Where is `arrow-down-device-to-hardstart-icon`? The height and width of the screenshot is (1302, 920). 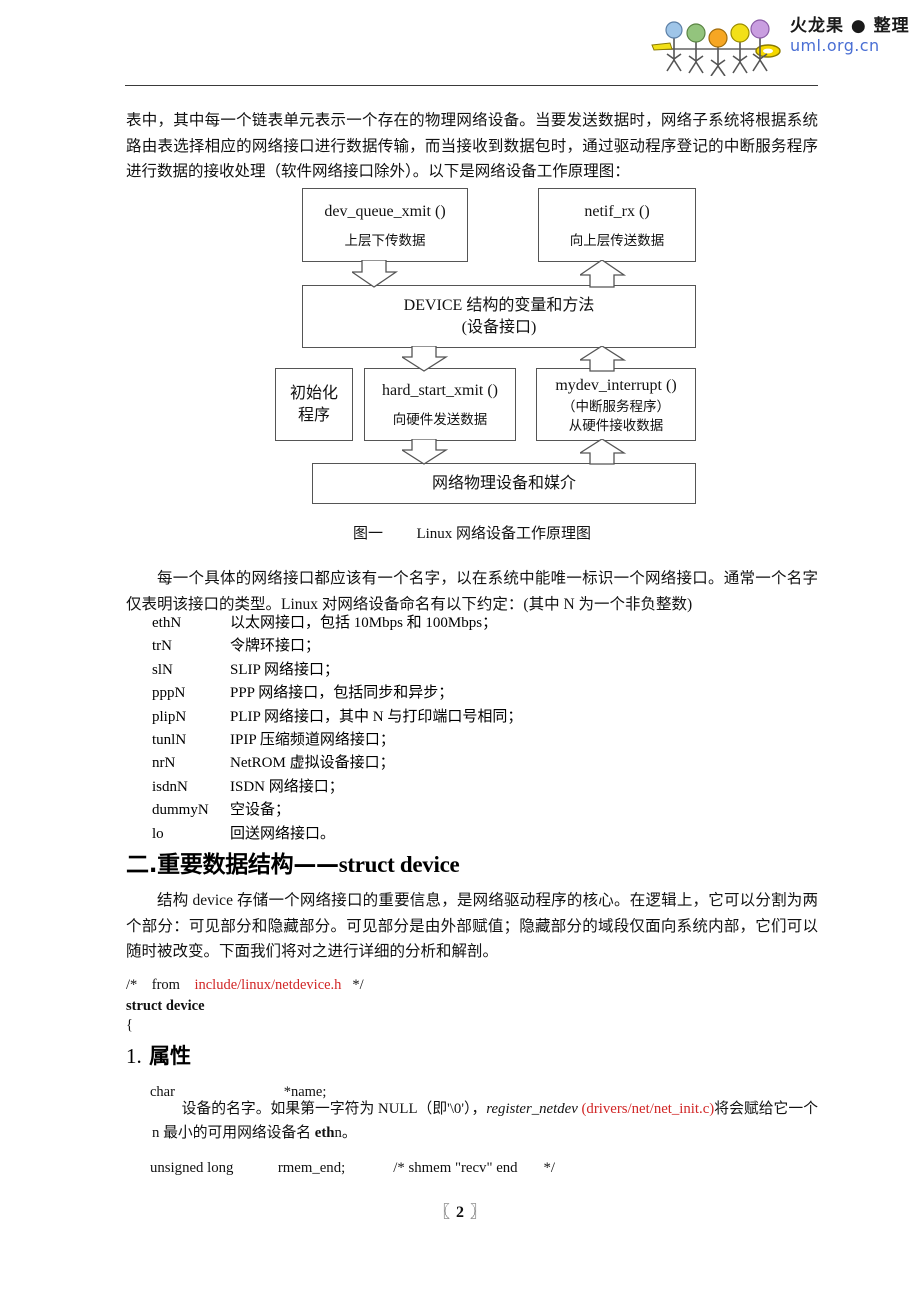 arrow-down-device-to-hardstart-icon is located at coordinates (425, 359).